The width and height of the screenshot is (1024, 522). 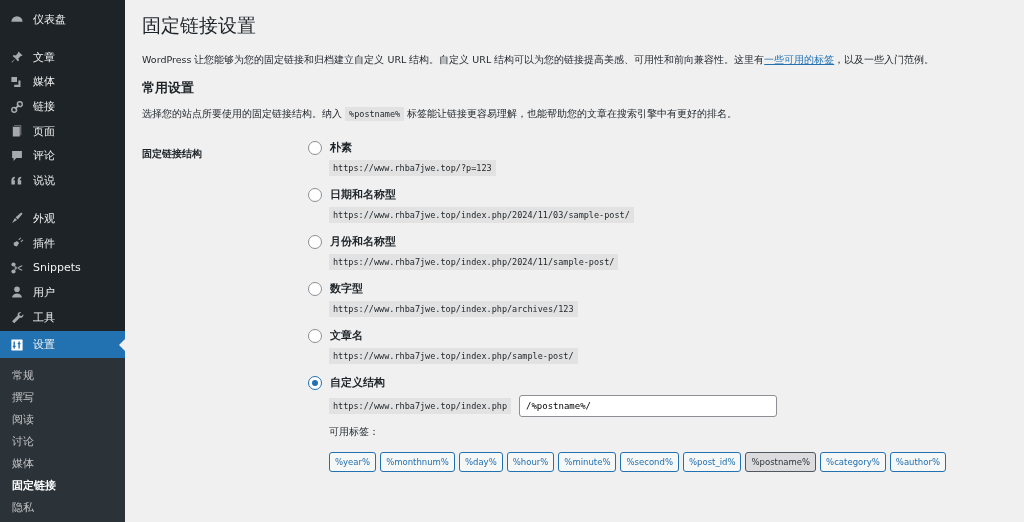 What do you see at coordinates (17, 131) in the screenshot?
I see `page-icon` at bounding box center [17, 131].